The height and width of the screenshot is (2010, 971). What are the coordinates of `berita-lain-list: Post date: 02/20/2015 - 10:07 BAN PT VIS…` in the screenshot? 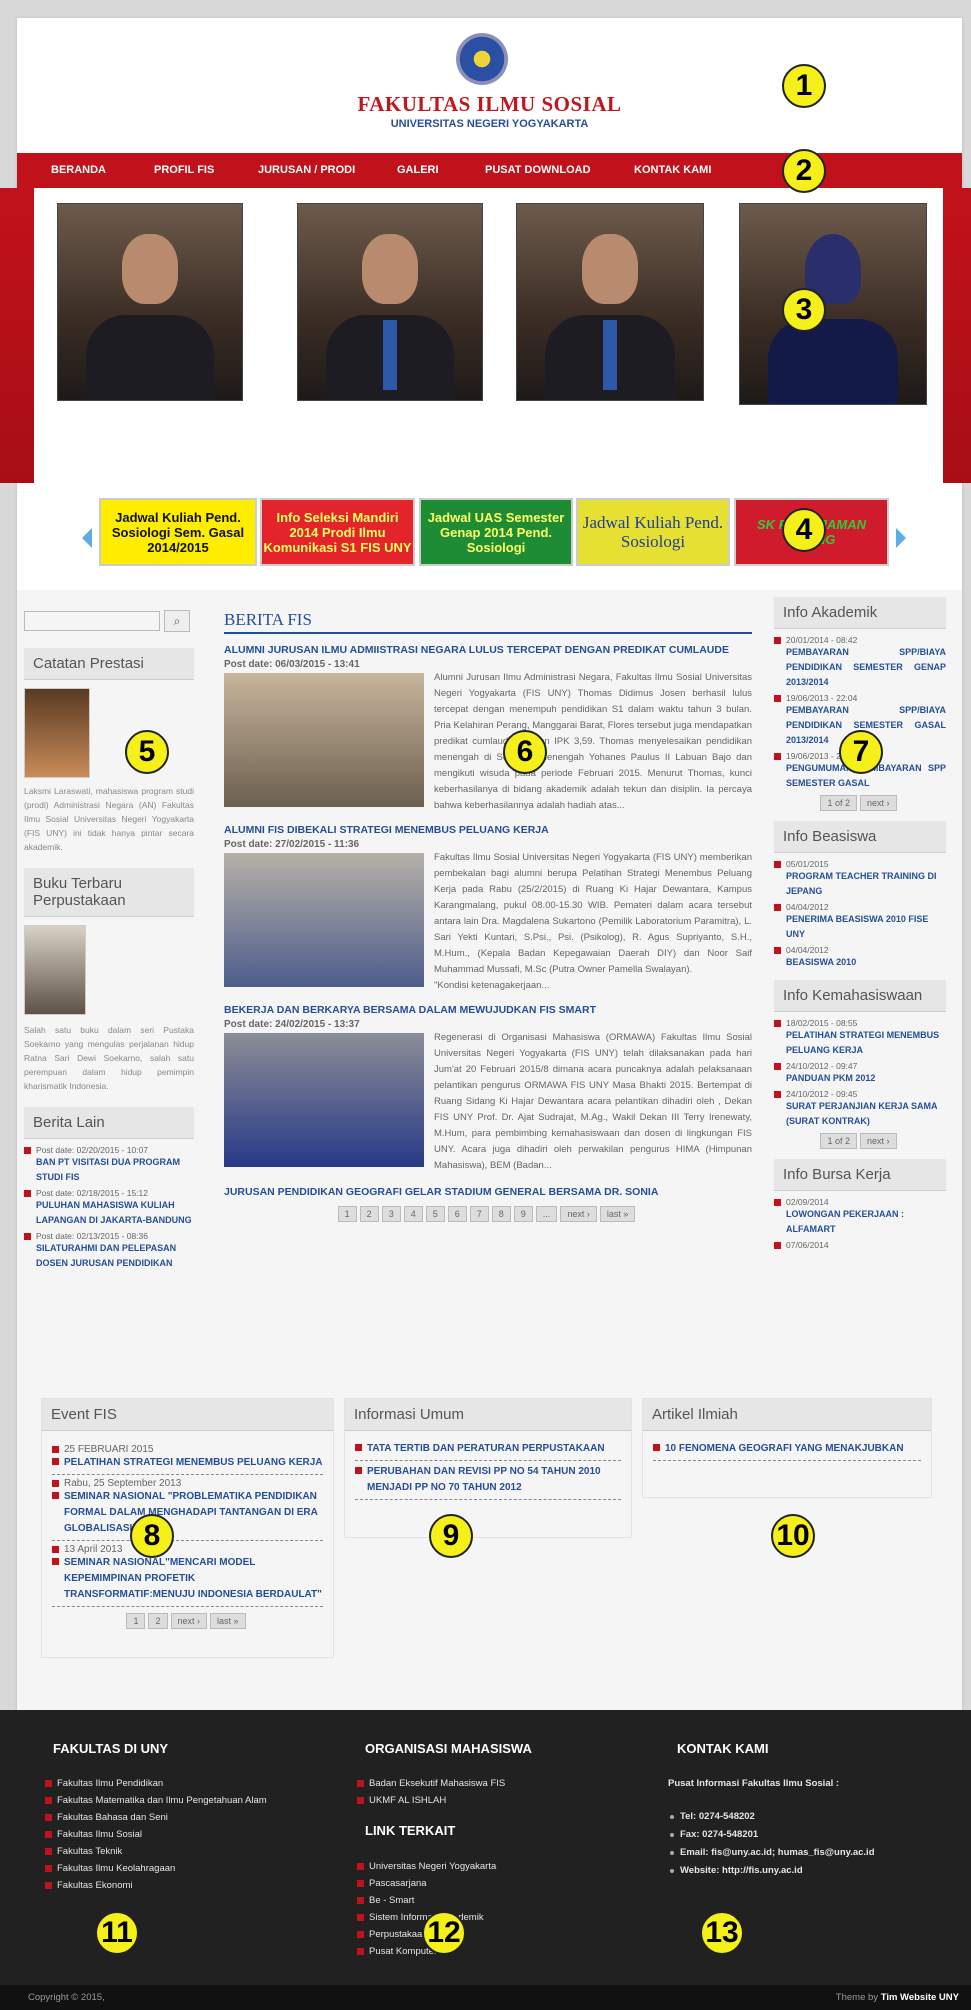 It's located at (109, 1208).